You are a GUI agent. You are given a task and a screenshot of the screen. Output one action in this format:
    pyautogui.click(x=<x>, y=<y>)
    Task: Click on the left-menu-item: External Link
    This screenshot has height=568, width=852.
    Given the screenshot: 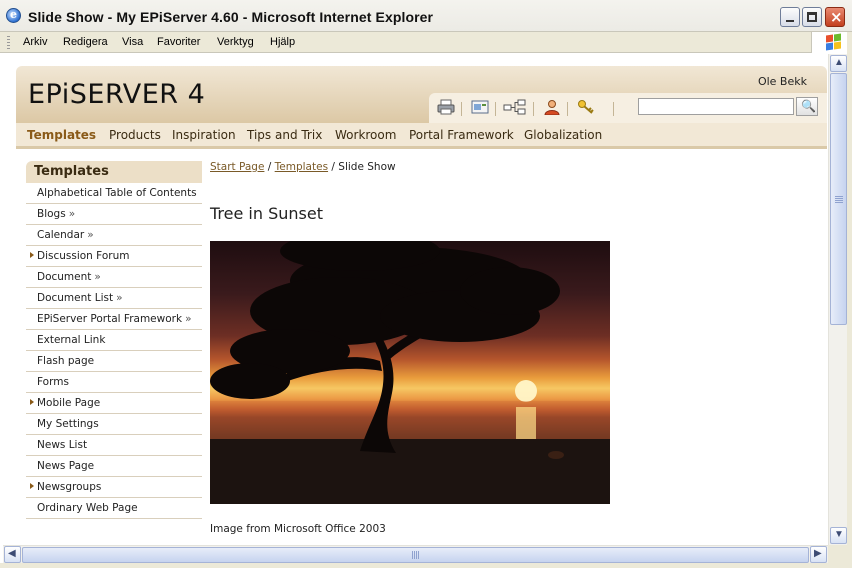 What is the action you would take?
    pyautogui.click(x=114, y=340)
    